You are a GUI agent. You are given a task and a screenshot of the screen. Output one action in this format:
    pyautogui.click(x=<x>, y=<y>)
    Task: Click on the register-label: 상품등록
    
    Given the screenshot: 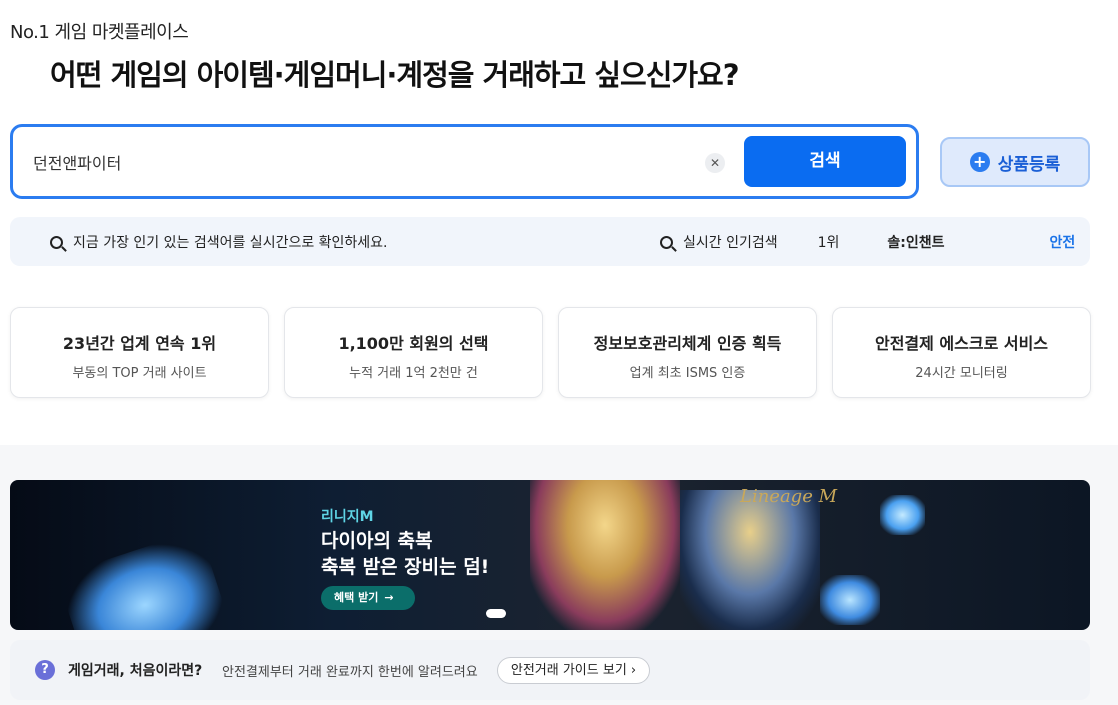 What is the action you would take?
    pyautogui.click(x=1029, y=164)
    